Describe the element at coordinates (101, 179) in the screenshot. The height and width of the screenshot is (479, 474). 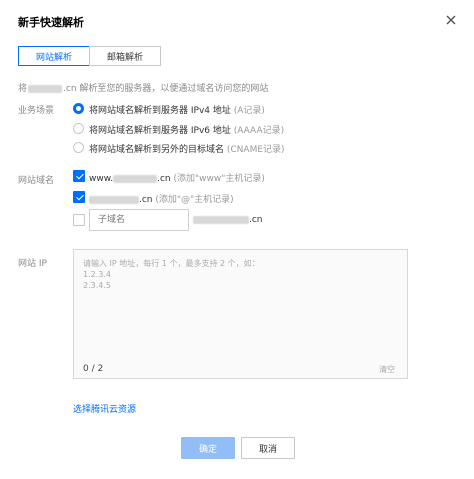
I see `domain-www-prefix: www.` at that location.